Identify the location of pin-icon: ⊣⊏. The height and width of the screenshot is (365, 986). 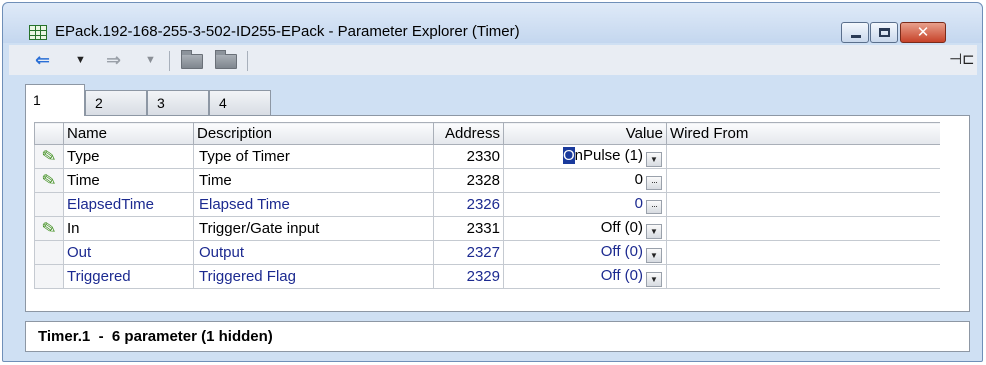
(962, 60).